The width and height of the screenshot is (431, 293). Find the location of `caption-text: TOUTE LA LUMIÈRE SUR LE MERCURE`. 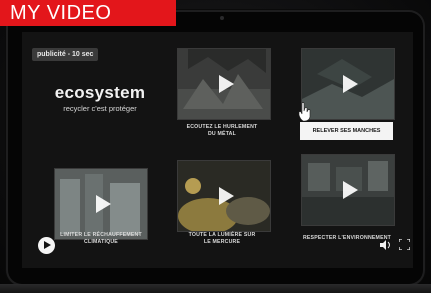

caption-text: TOUTE LA LUMIÈRE SUR LE MERCURE is located at coordinates (222, 238).